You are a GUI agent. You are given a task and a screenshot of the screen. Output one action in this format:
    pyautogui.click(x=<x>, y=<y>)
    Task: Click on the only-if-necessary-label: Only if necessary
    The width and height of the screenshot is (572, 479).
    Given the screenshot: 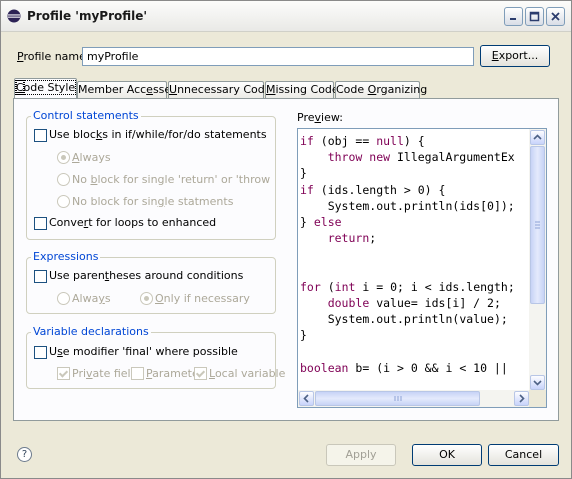 What is the action you would take?
    pyautogui.click(x=202, y=298)
    